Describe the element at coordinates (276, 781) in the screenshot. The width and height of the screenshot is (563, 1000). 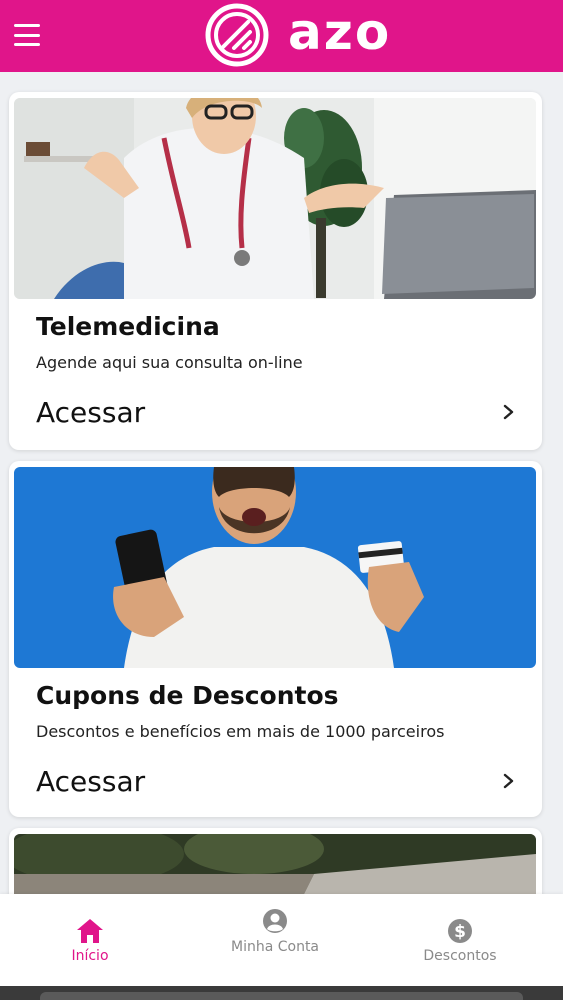
I see `access-cupons-button: Acessar` at that location.